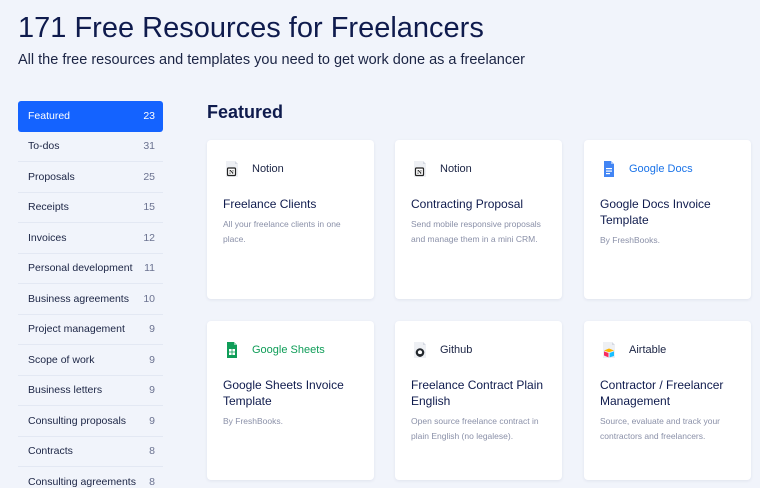  I want to click on sidebar-item-contracts: Contracts 8, so click(90, 452).